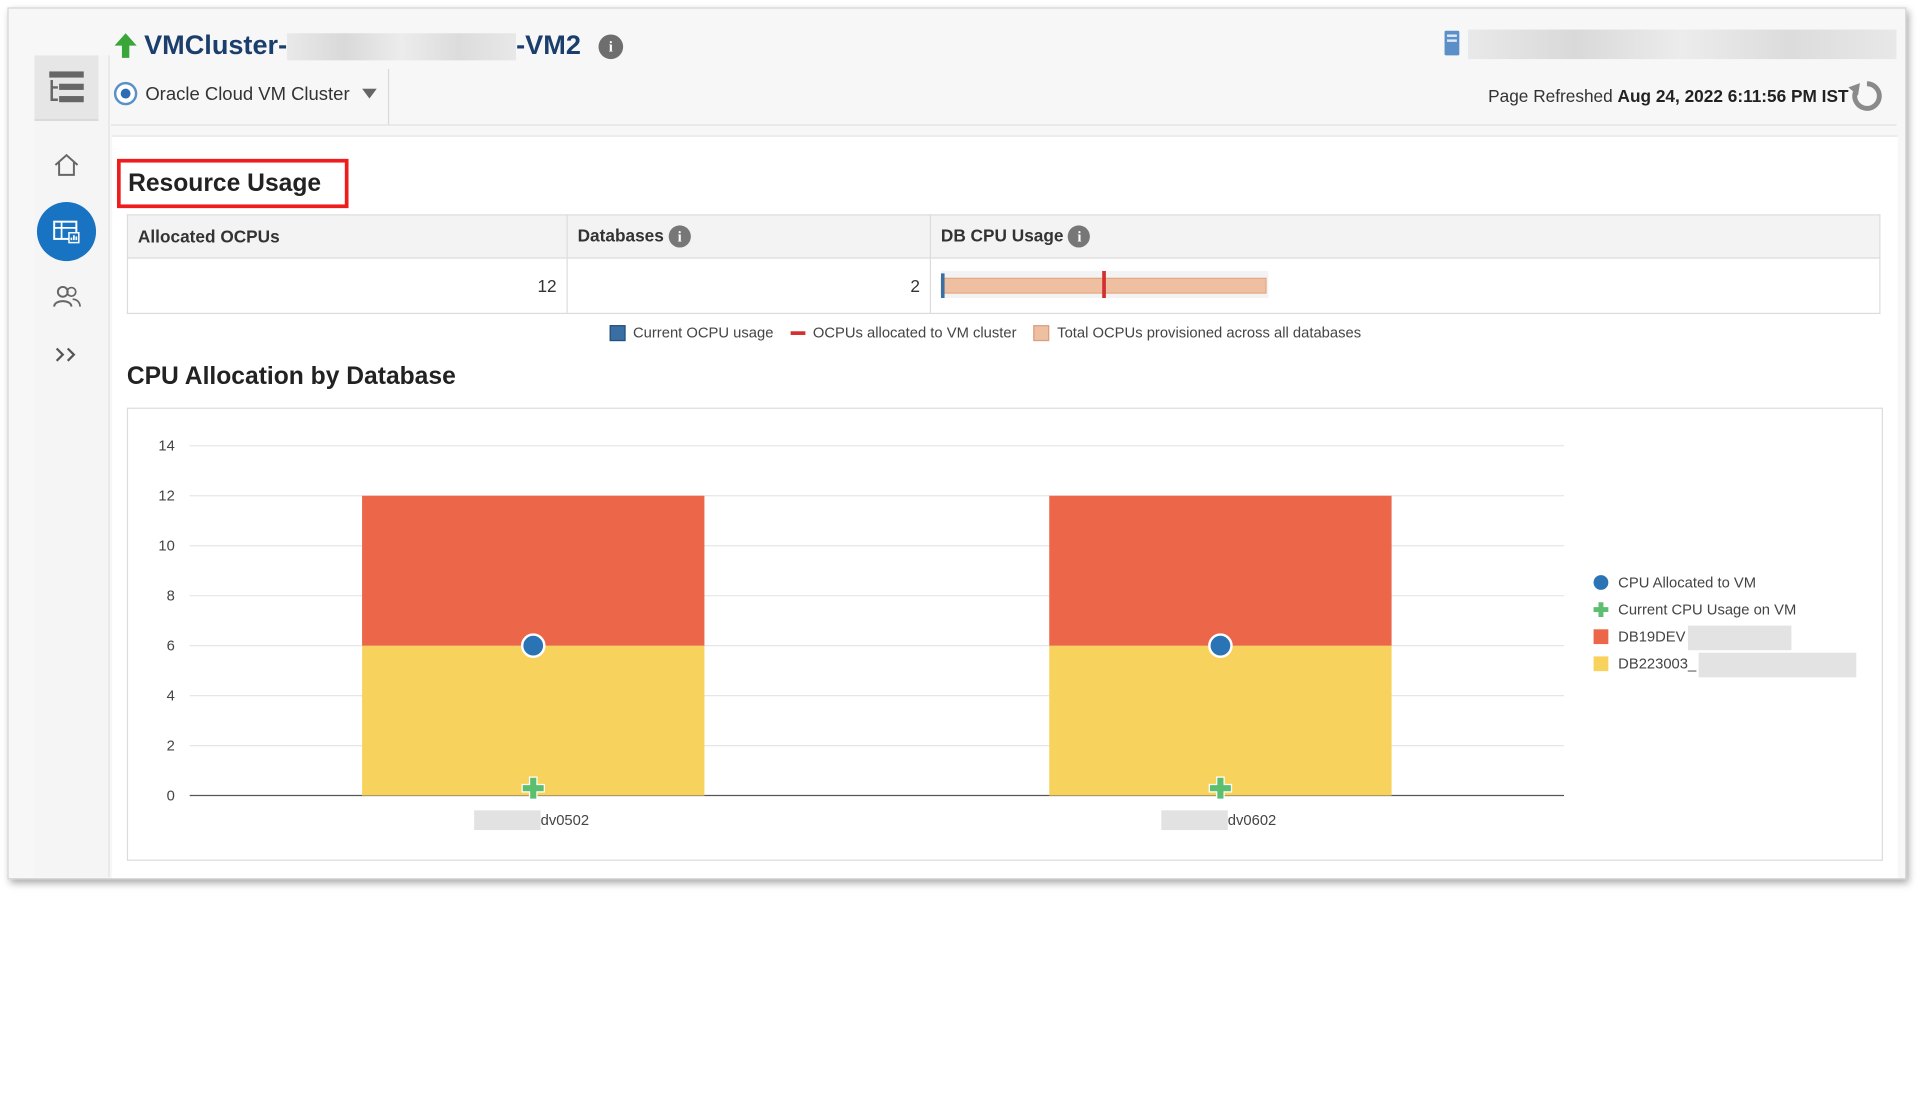 This screenshot has width=1929, height=1107. Describe the element at coordinates (171, 747) in the screenshot. I see `y-tick-label: 2` at that location.